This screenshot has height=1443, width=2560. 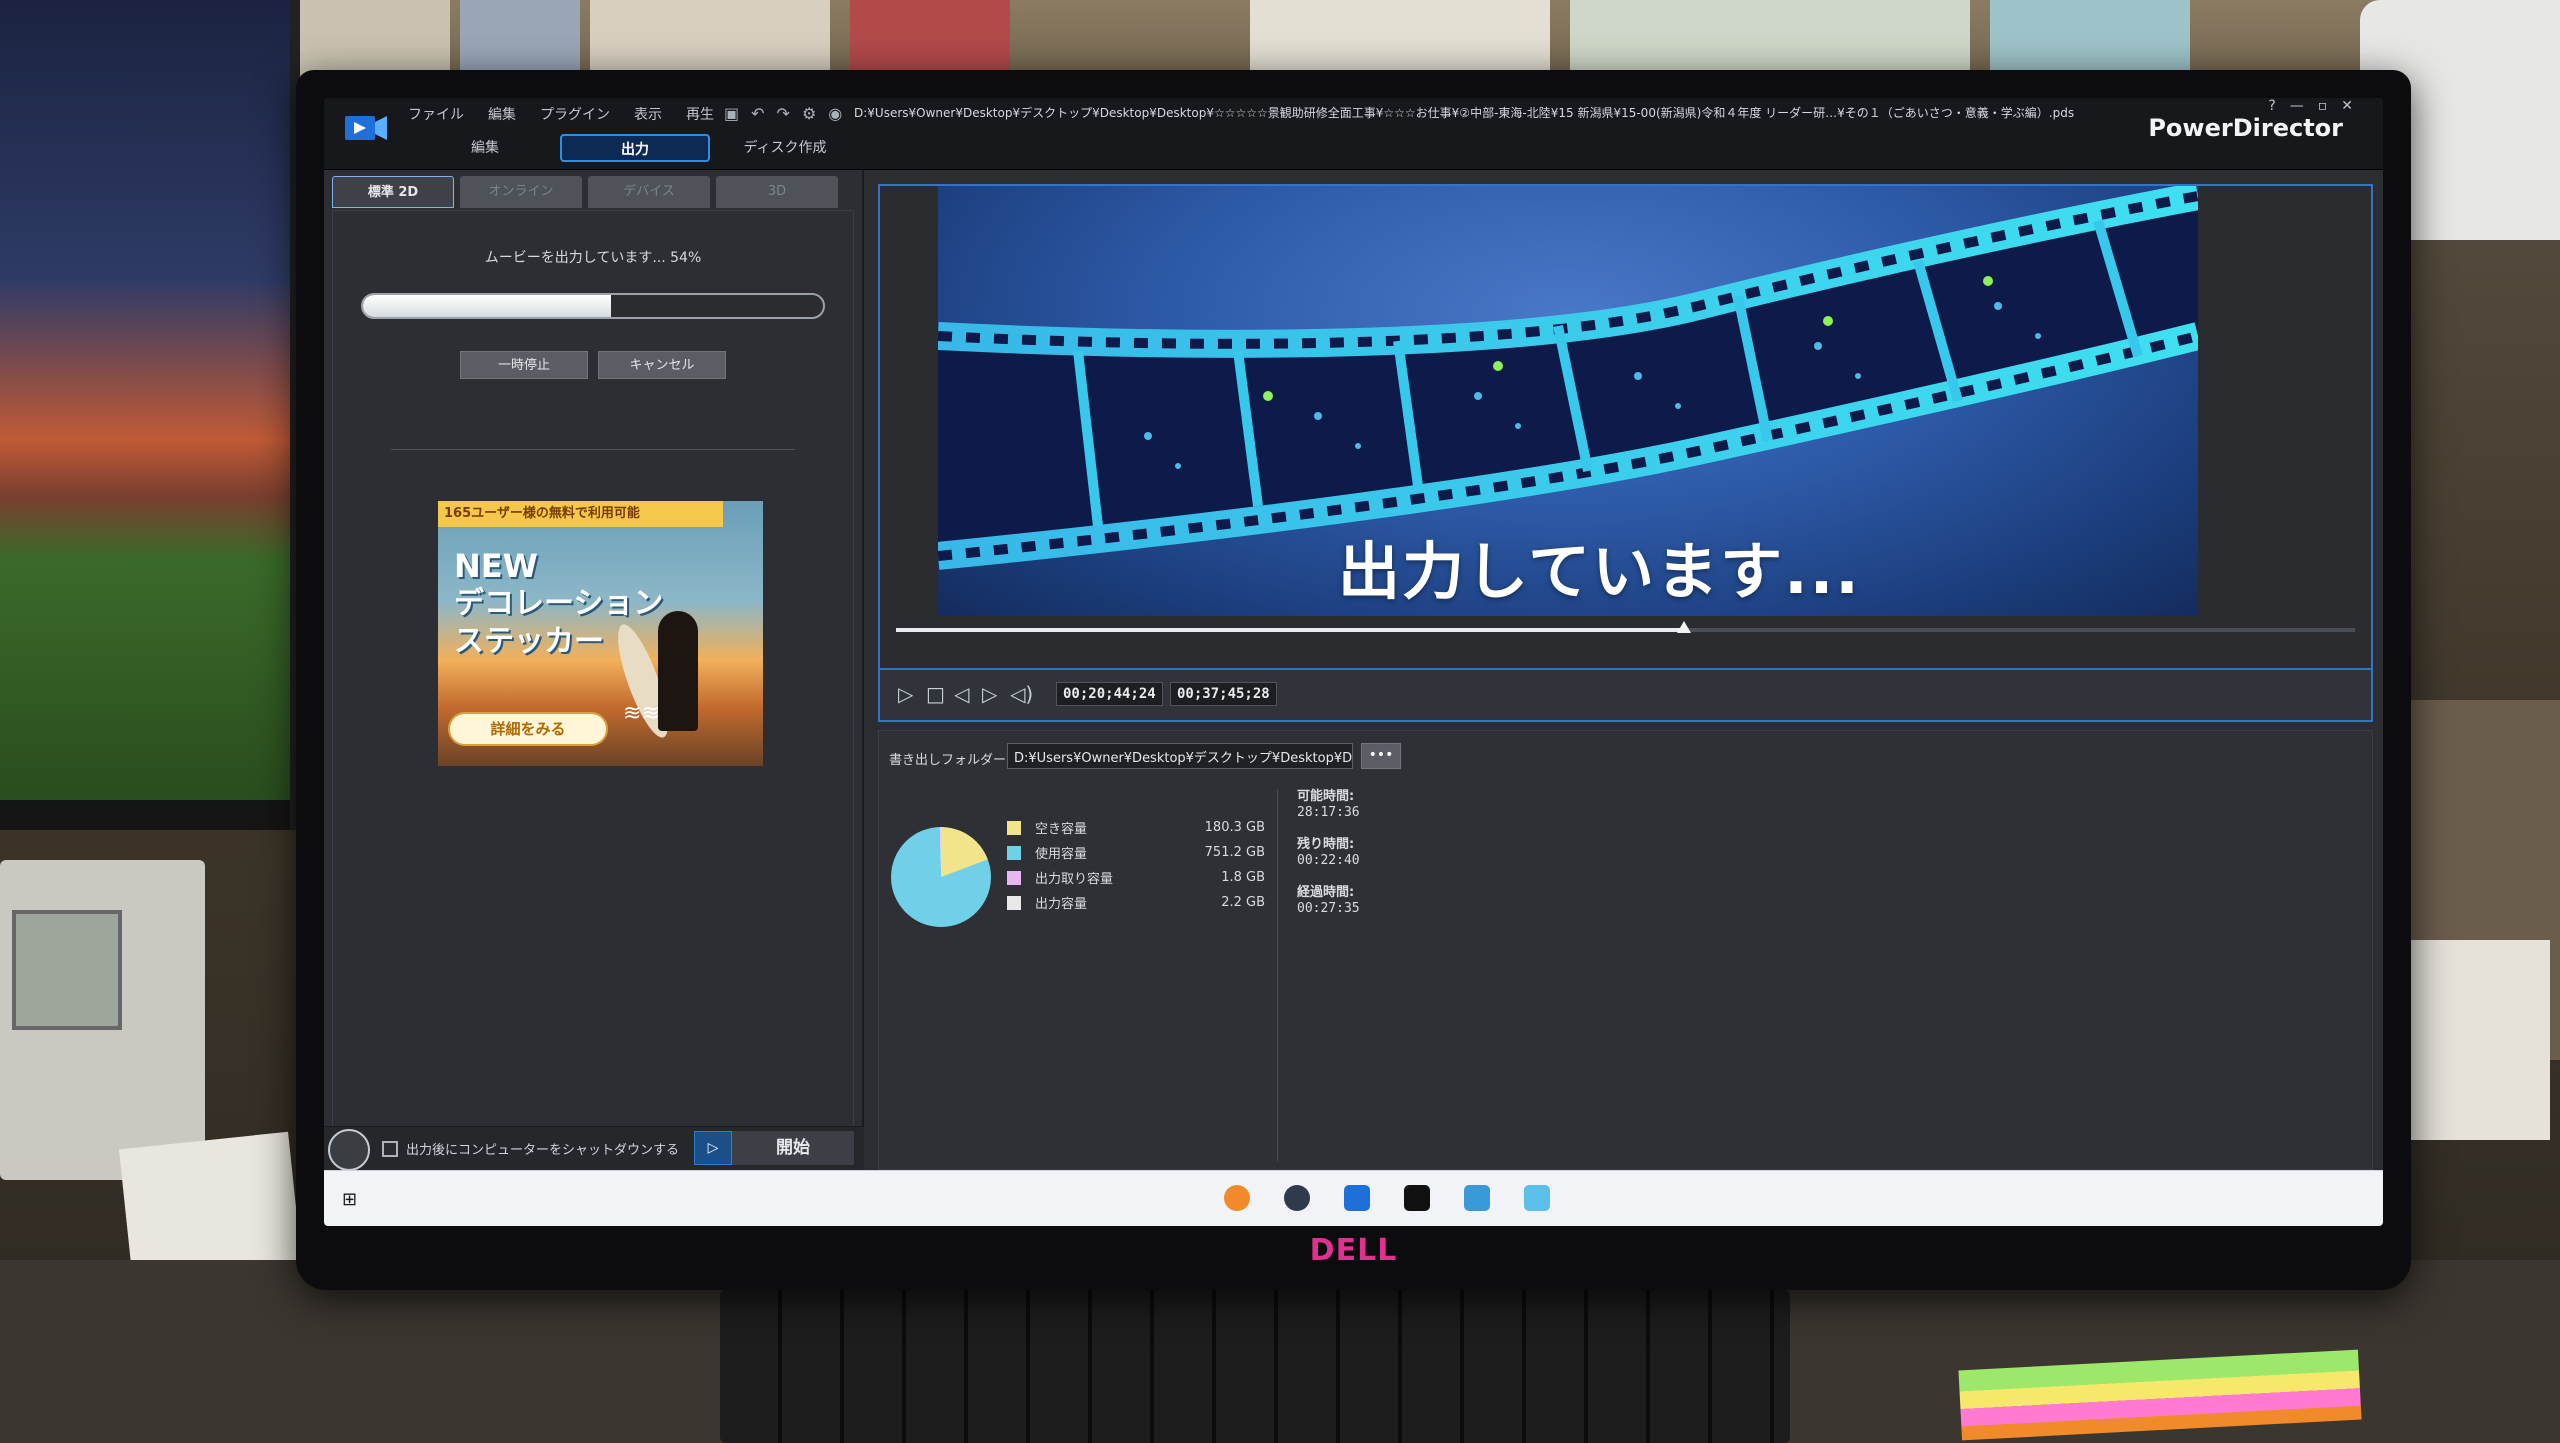 What do you see at coordinates (1328, 860) in the screenshot?
I see `remaining-time-value: 00:22:40` at bounding box center [1328, 860].